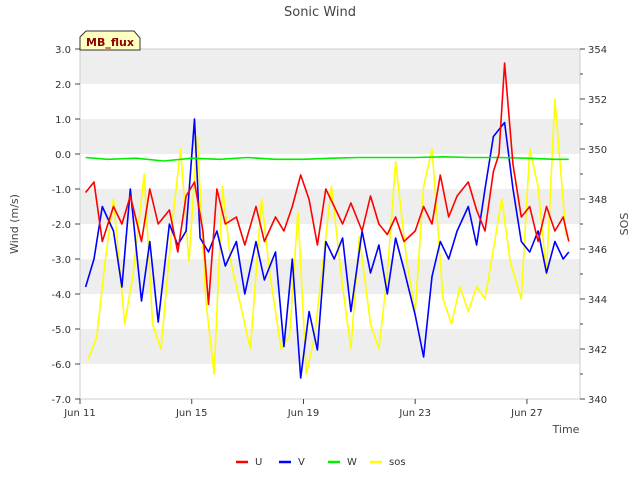 This screenshot has width=640, height=480. I want to click on x-axis-label: Time, so click(566, 429).